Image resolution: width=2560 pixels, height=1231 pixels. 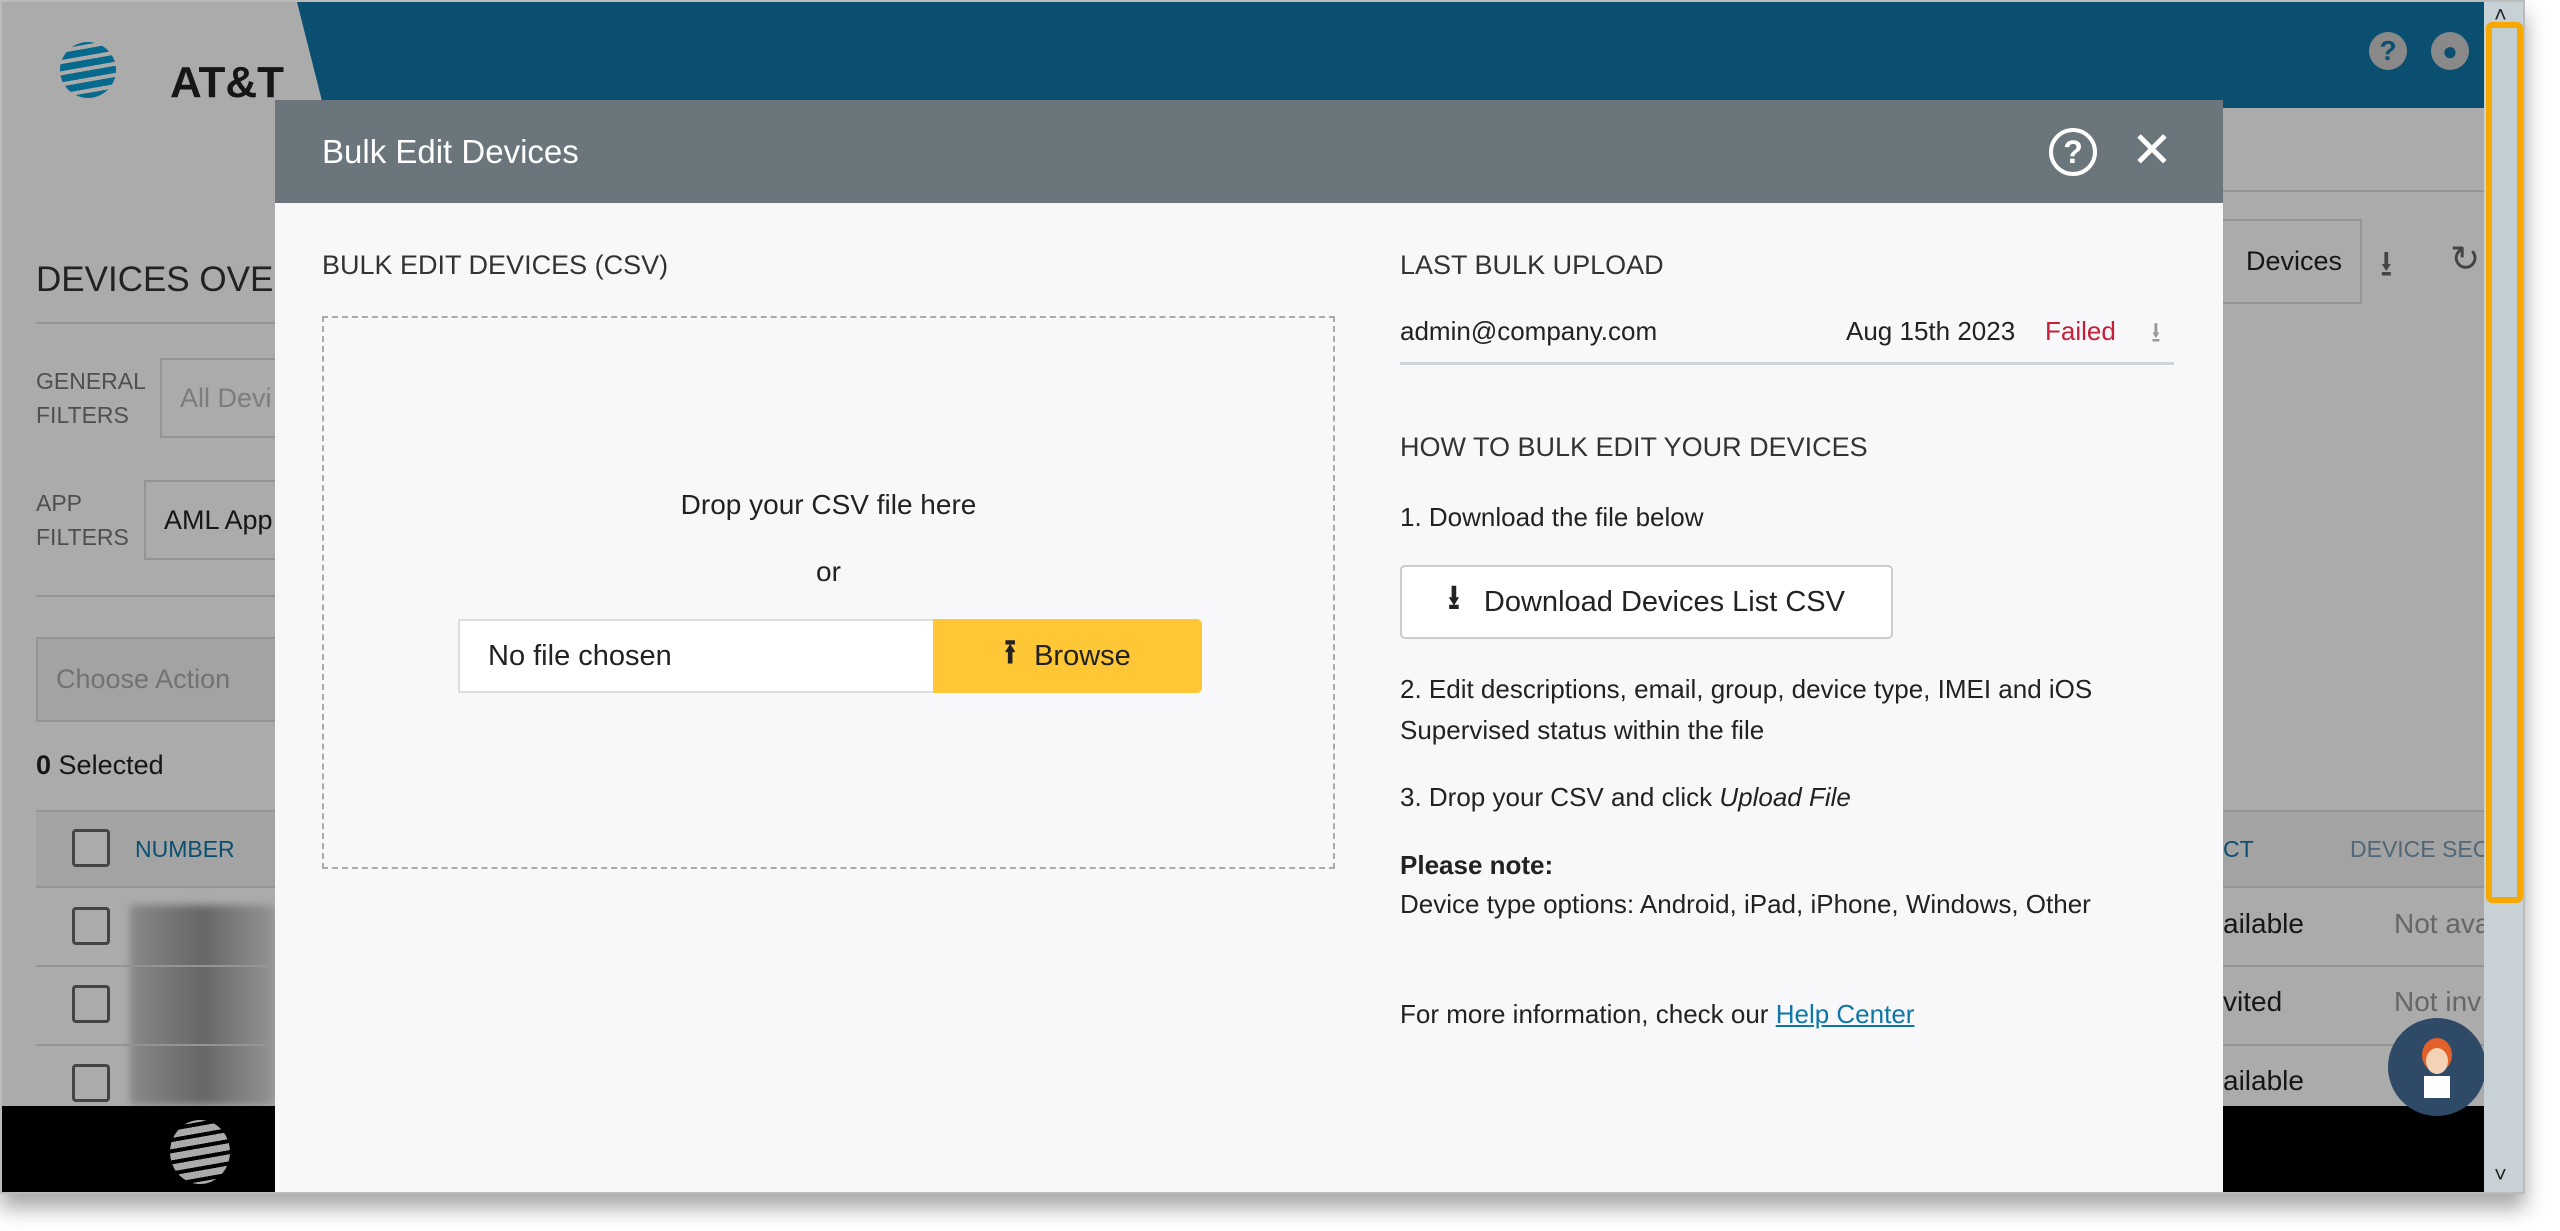 What do you see at coordinates (1249, 151) in the screenshot?
I see `modal-header: Bulk Edit Devices` at bounding box center [1249, 151].